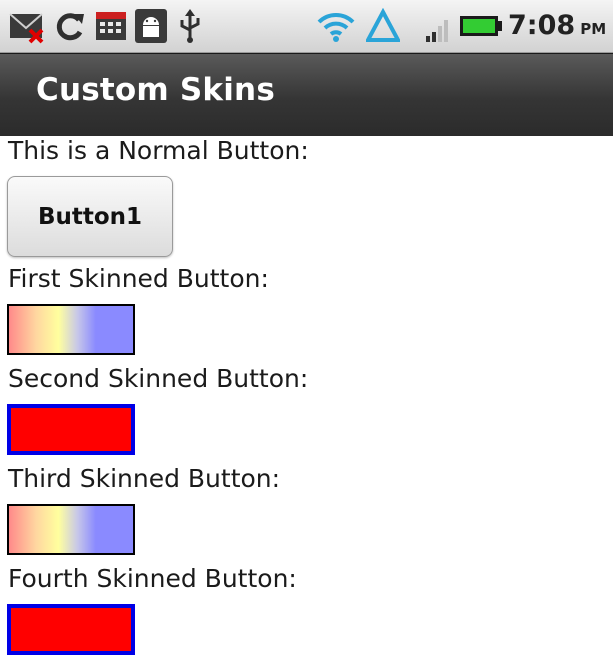 Image resolution: width=613 pixels, height=657 pixels. I want to click on wifi-icon, so click(336, 27).